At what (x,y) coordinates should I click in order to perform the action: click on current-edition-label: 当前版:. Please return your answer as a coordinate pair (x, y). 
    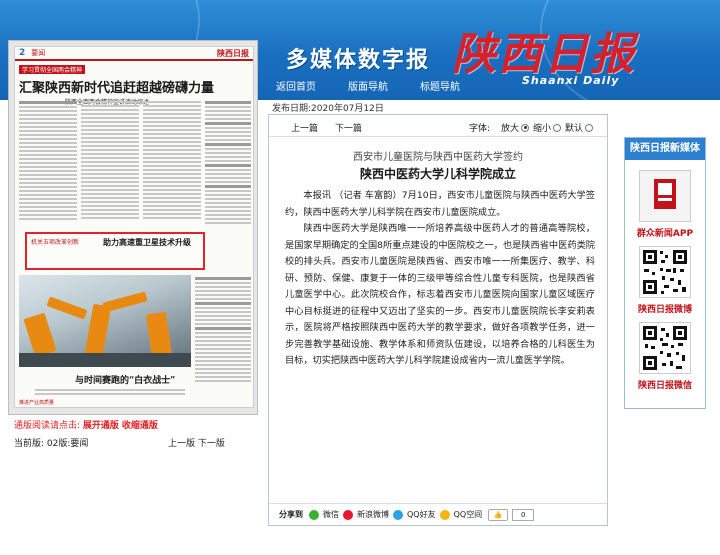
    Looking at the image, I should click on (29, 444).